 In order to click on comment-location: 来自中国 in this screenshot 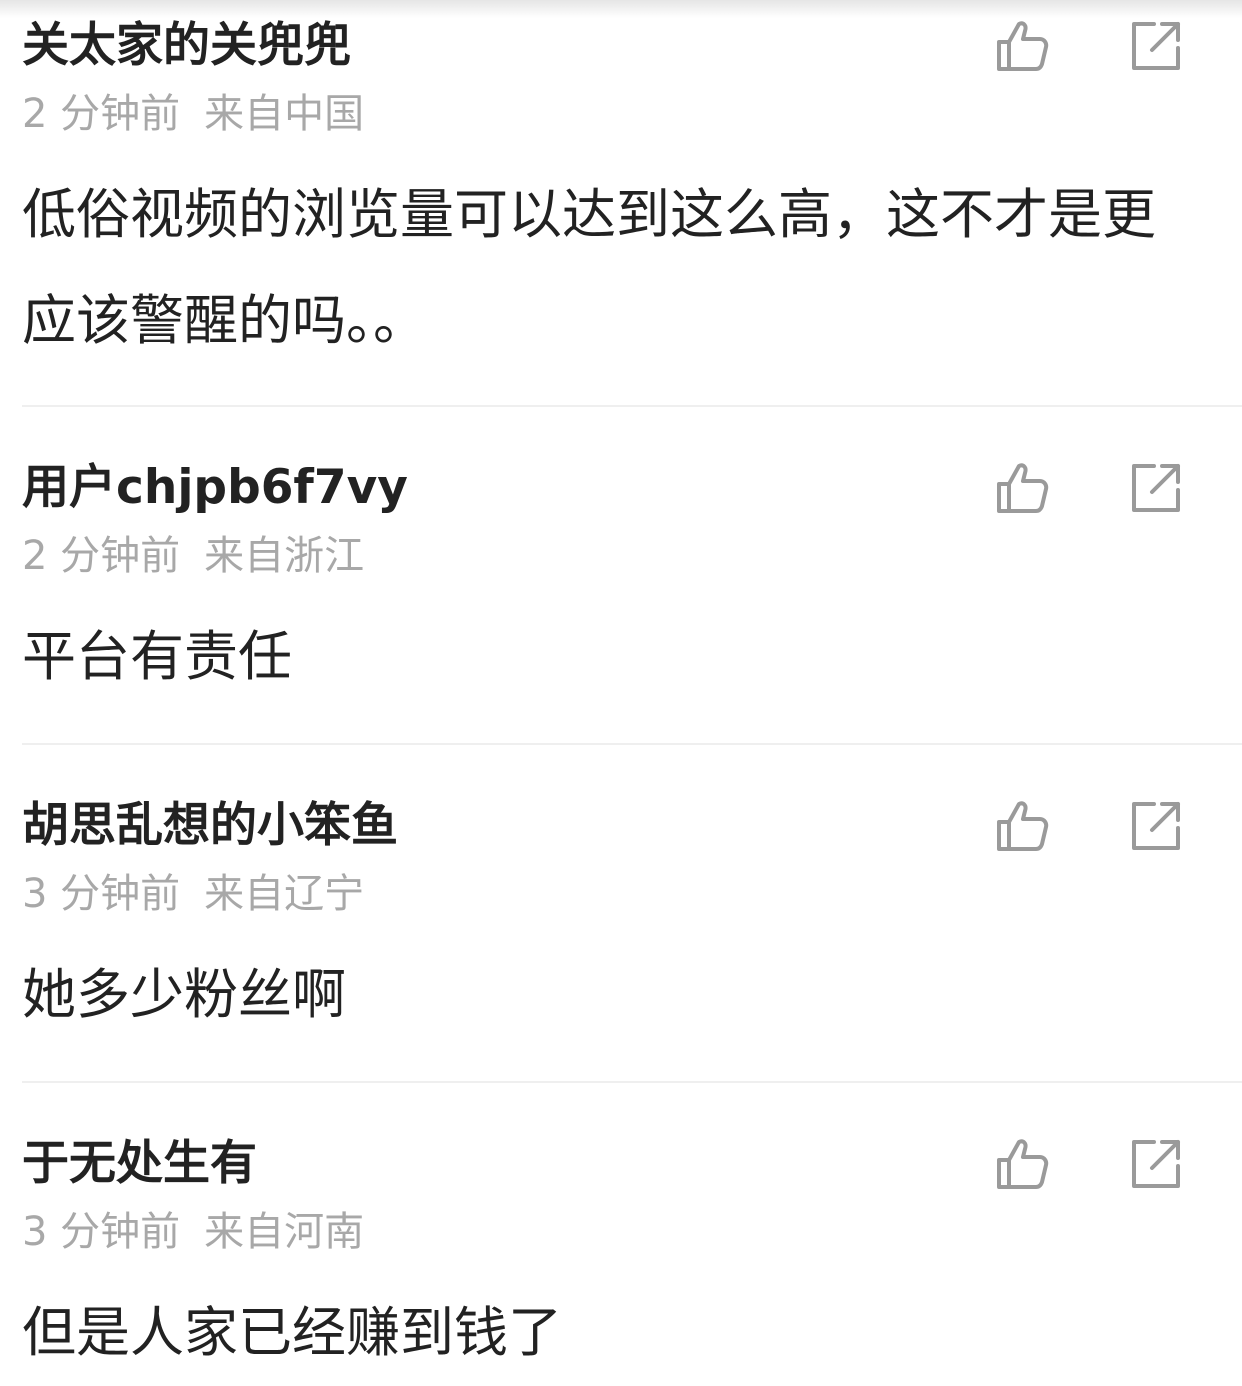, I will do `click(284, 114)`.